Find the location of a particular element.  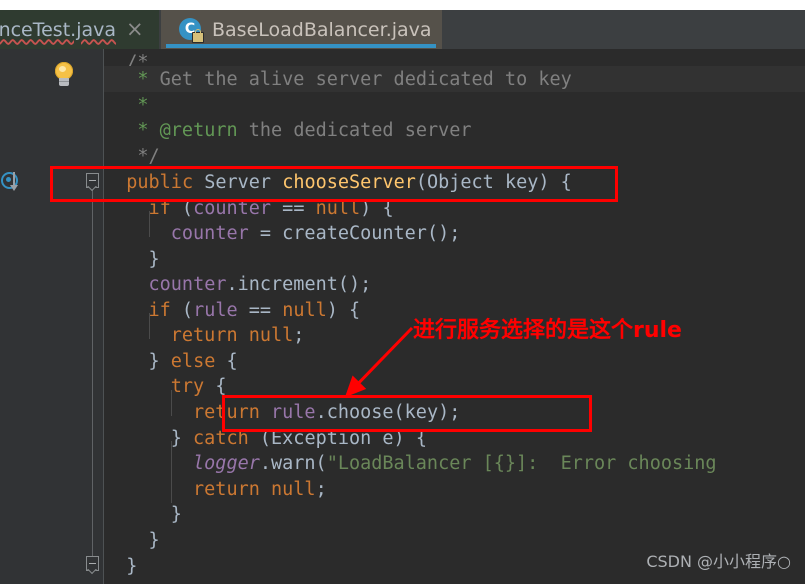

code-line: * Get the alive server dedicated to key is located at coordinates (354, 79).